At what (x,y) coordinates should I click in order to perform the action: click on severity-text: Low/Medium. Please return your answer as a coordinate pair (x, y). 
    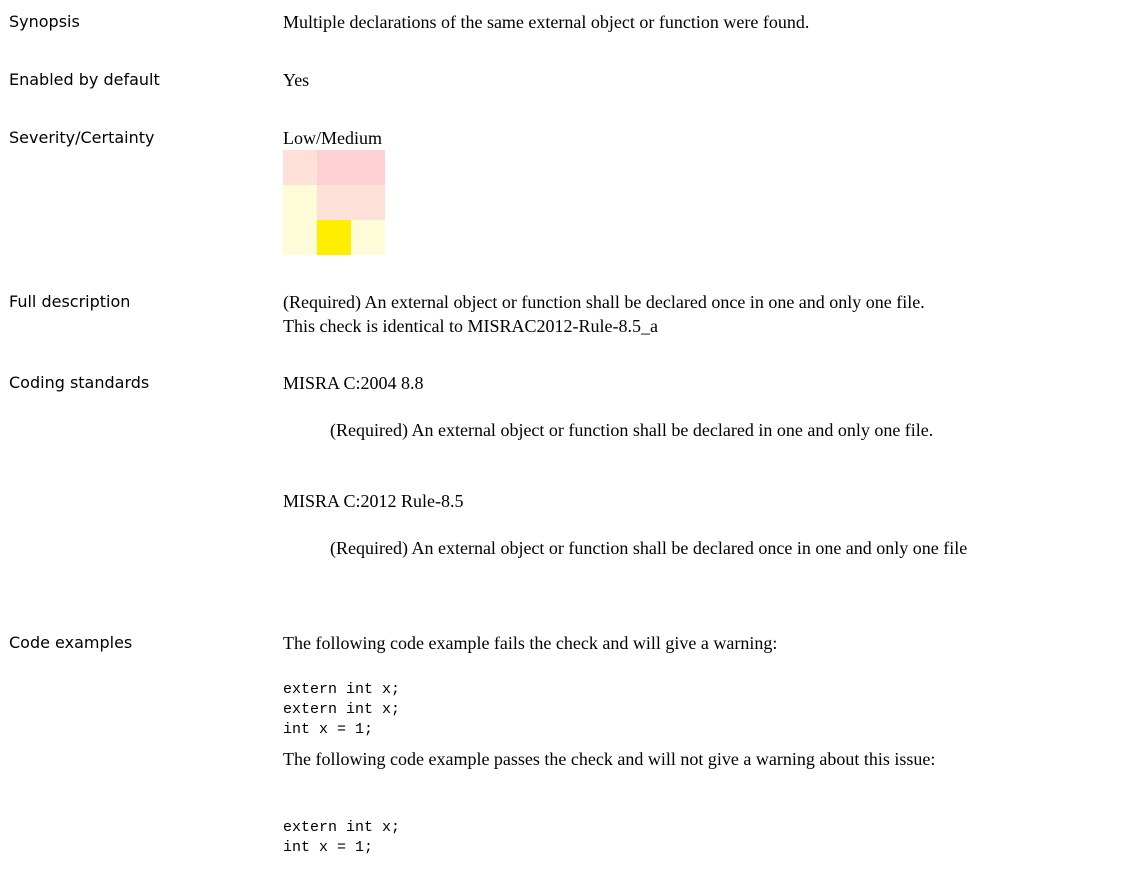
    Looking at the image, I should click on (332, 138).